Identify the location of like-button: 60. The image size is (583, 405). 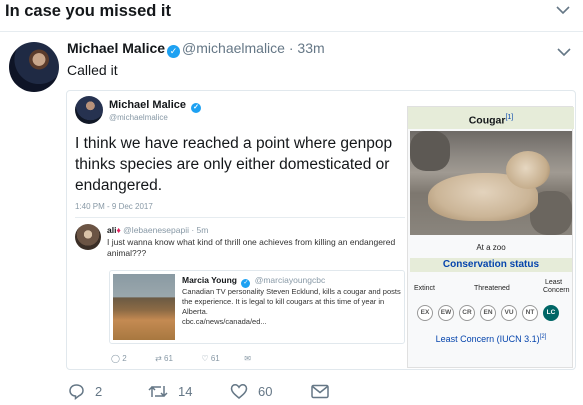
(251, 391).